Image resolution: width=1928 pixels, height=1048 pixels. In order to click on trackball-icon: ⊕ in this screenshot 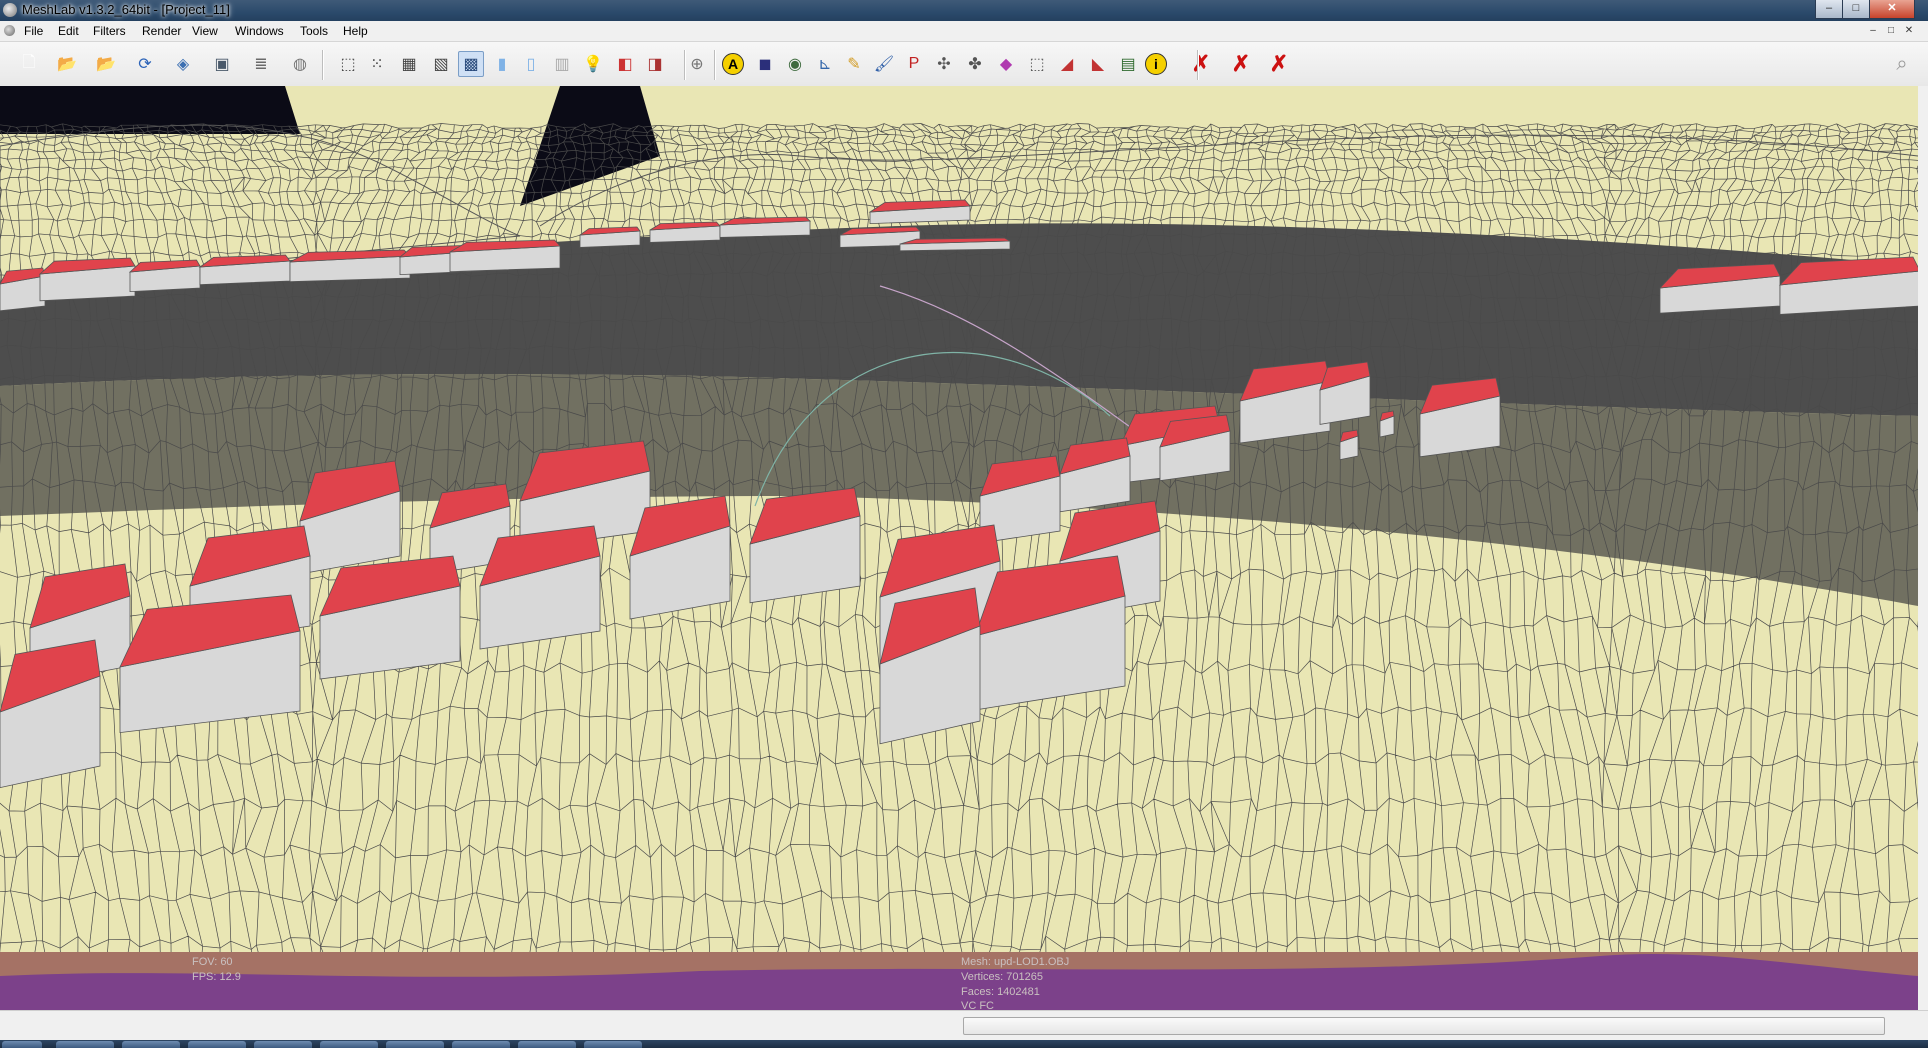, I will do `click(697, 64)`.